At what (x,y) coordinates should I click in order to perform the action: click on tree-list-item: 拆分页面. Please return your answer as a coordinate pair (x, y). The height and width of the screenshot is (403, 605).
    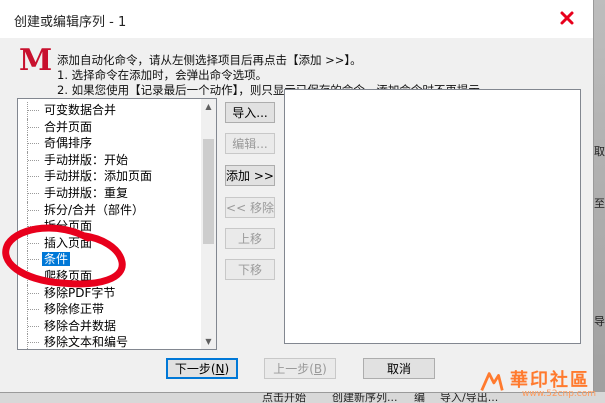
    Looking at the image, I should click on (109, 226).